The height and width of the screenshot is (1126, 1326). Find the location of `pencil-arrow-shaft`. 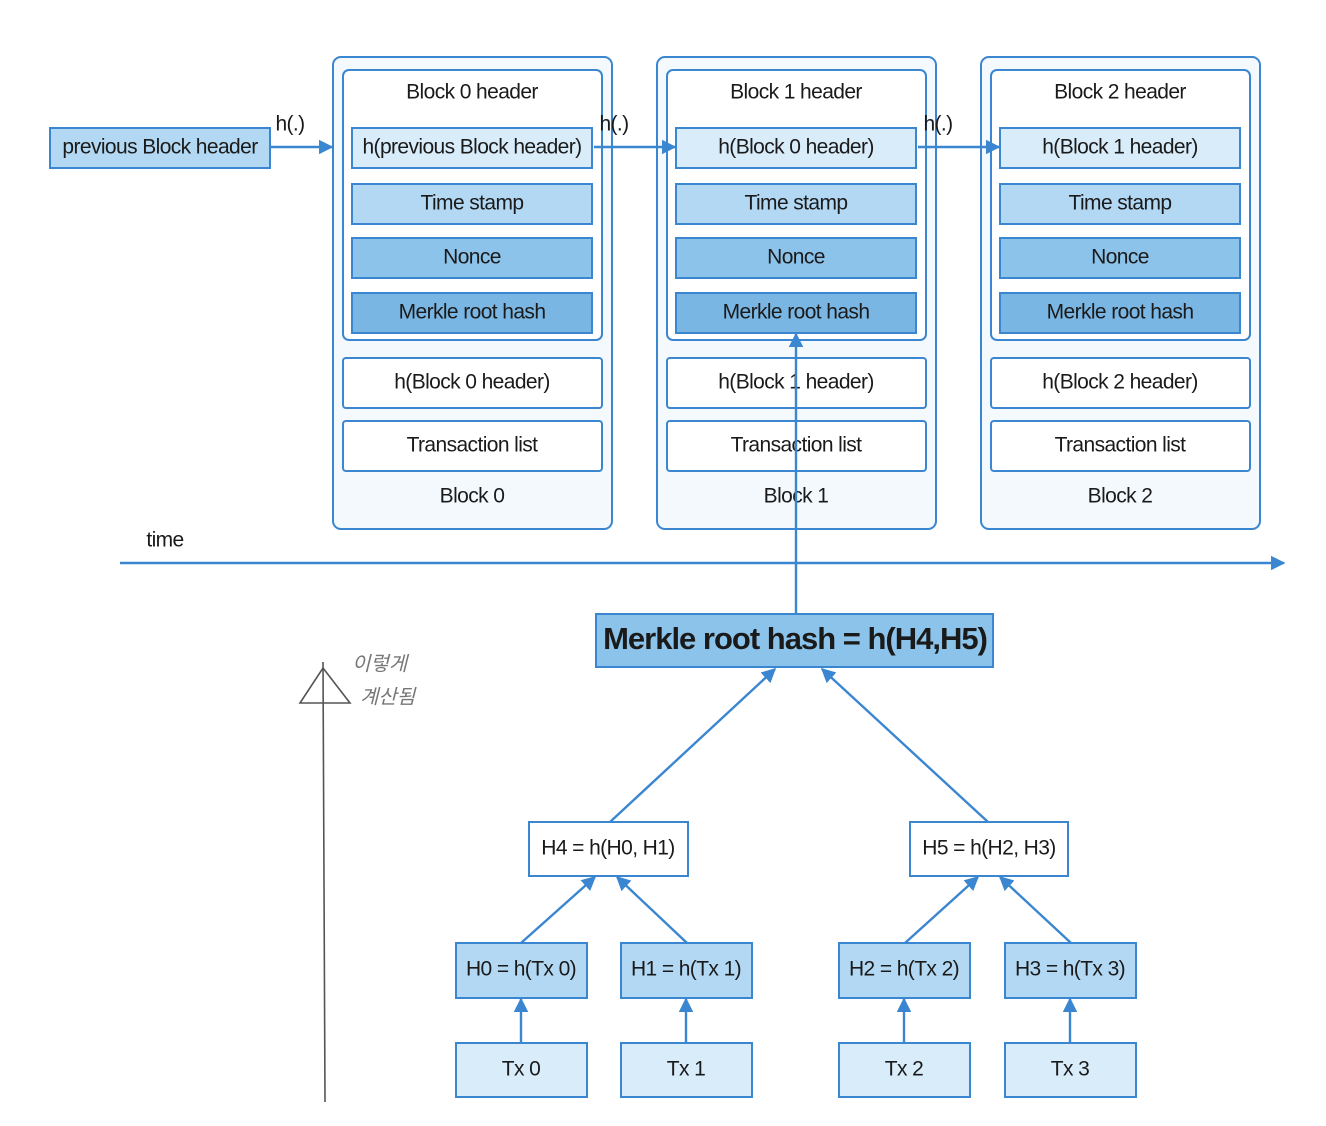

pencil-arrow-shaft is located at coordinates (324, 882).